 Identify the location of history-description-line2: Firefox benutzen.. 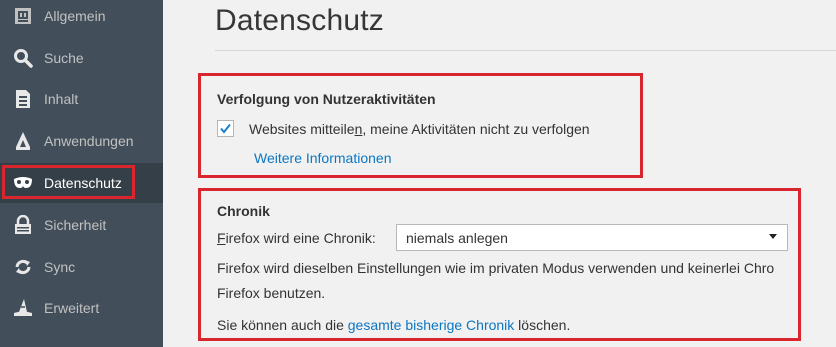
(271, 293).